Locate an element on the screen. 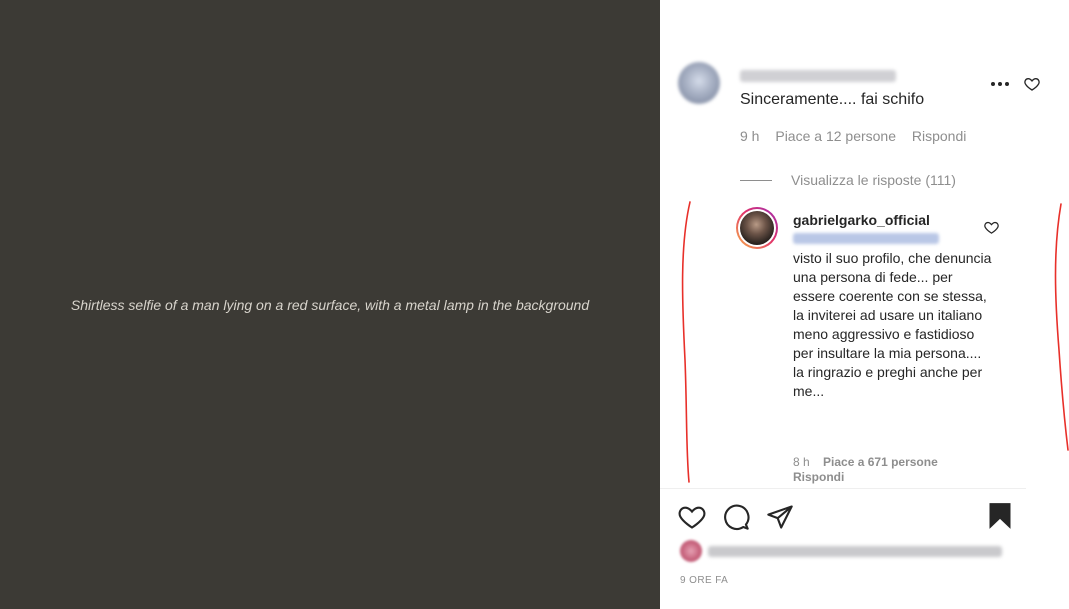 The width and height of the screenshot is (1069, 609). reply-username: gabrielgarko_official is located at coordinates (861, 220).